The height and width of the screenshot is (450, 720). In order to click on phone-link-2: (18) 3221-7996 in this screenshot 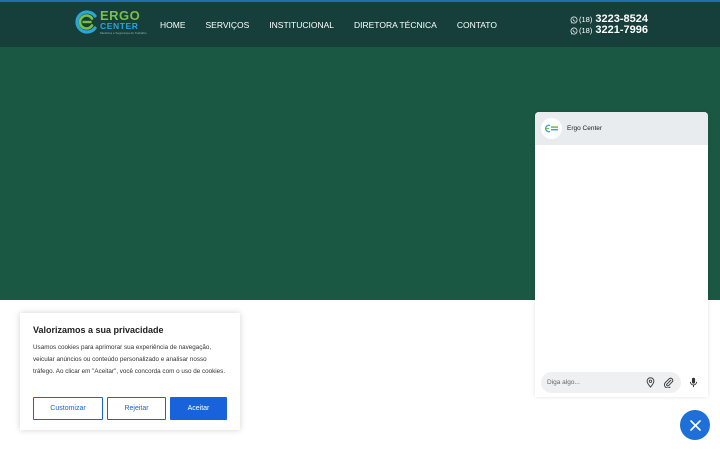, I will do `click(609, 30)`.